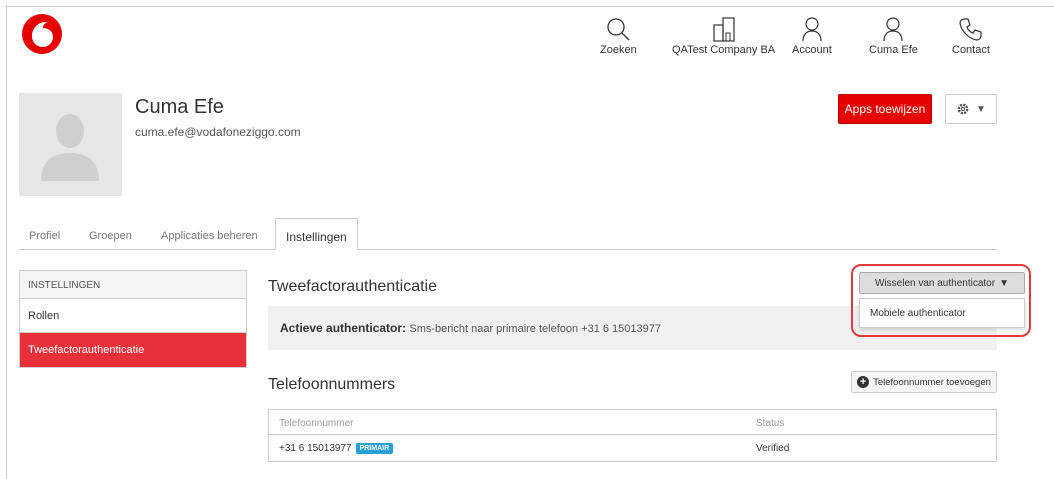 This screenshot has height=479, width=1054. I want to click on table-row: +31 6 15013977 PRIMAIR Verified, so click(632, 448).